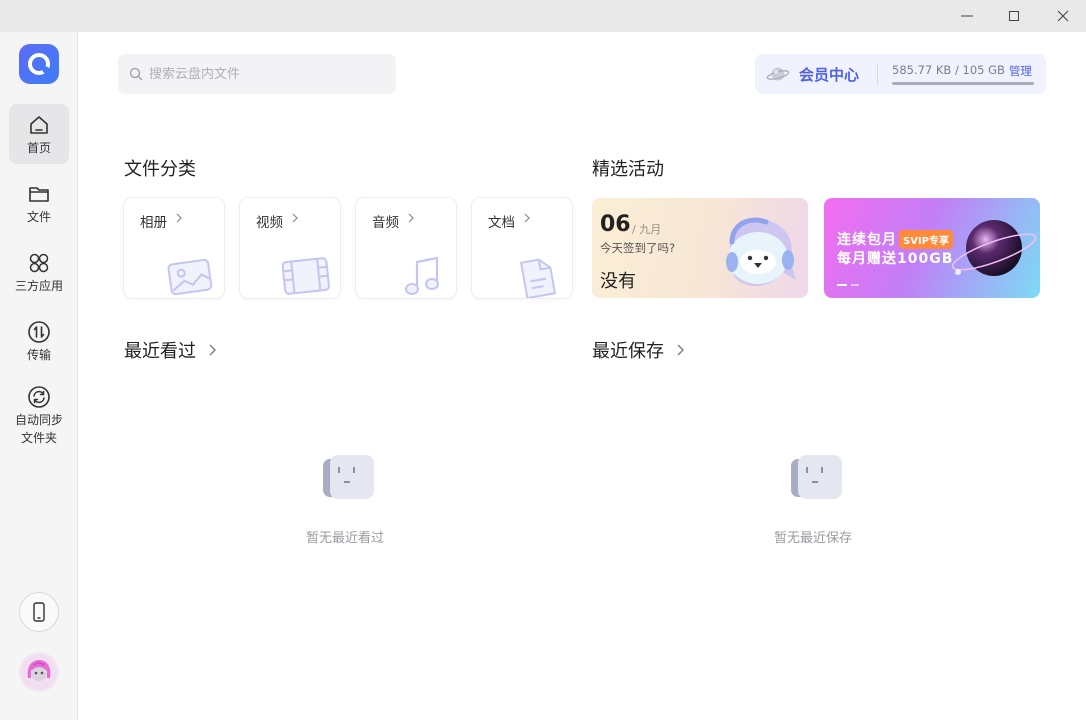 Image resolution: width=1086 pixels, height=720 pixels. I want to click on category-label: 文档, so click(501, 223).